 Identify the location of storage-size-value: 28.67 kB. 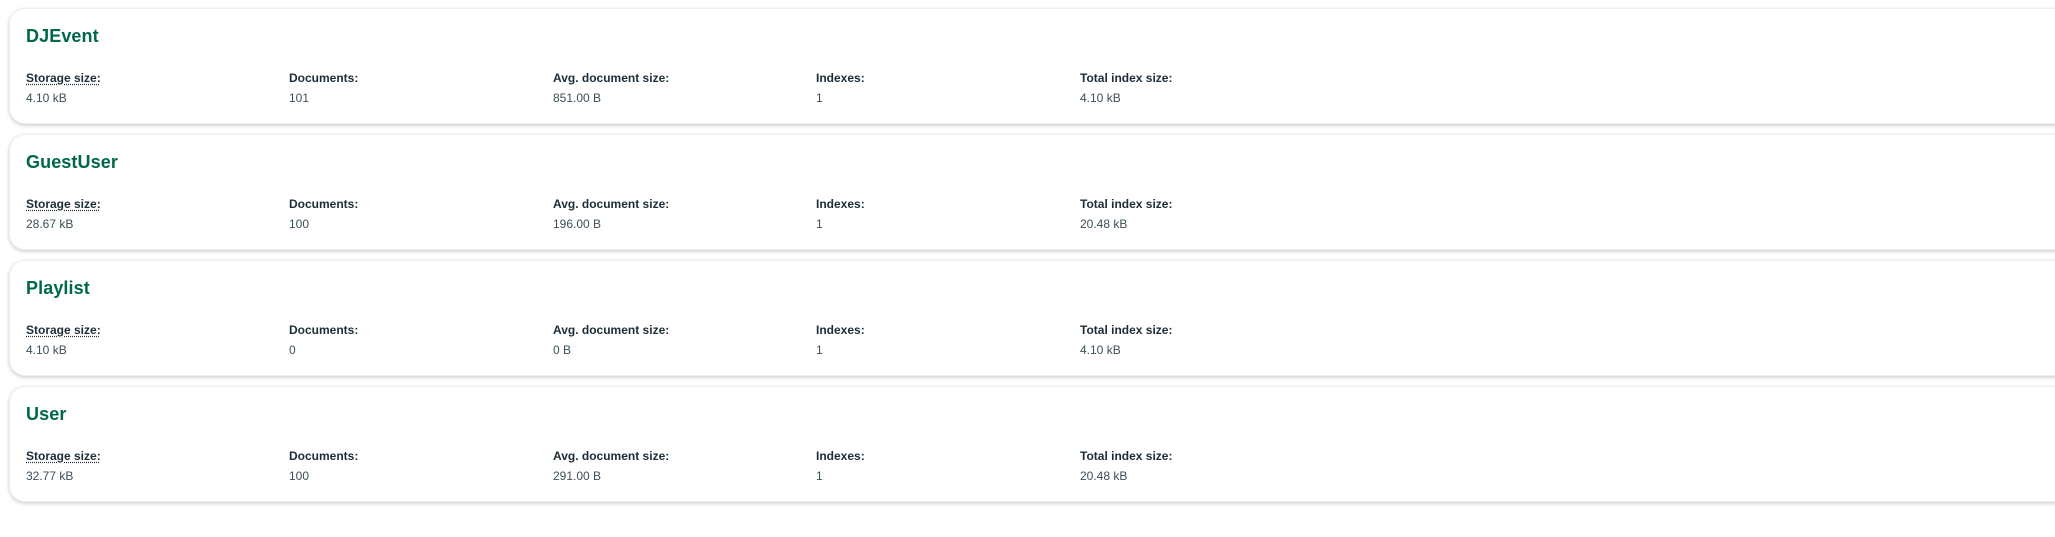
(50, 224).